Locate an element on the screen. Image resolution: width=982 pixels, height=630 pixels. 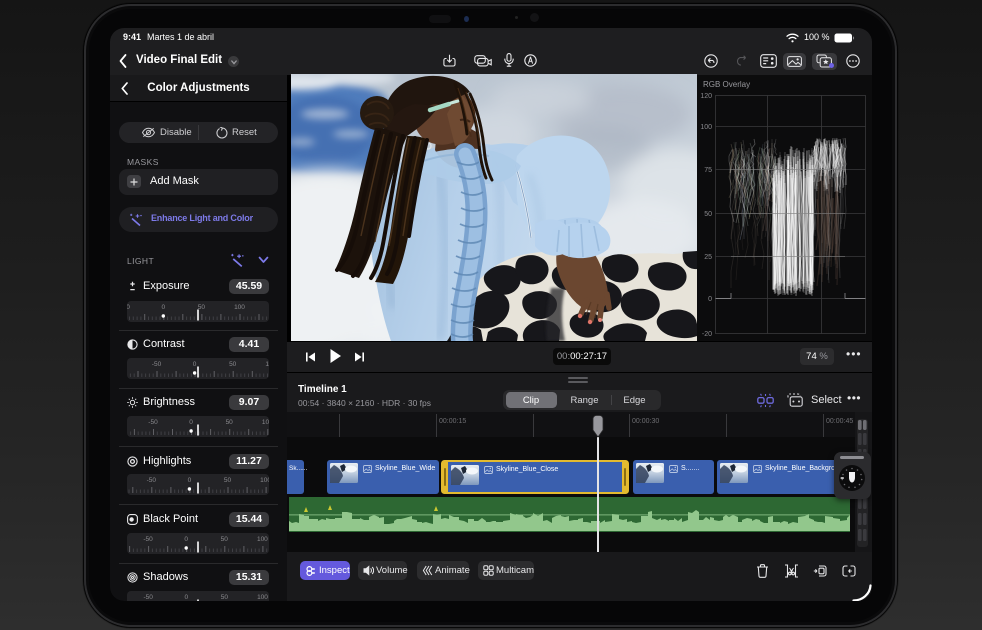
svg-text: 120 is located at coordinates (706, 96).